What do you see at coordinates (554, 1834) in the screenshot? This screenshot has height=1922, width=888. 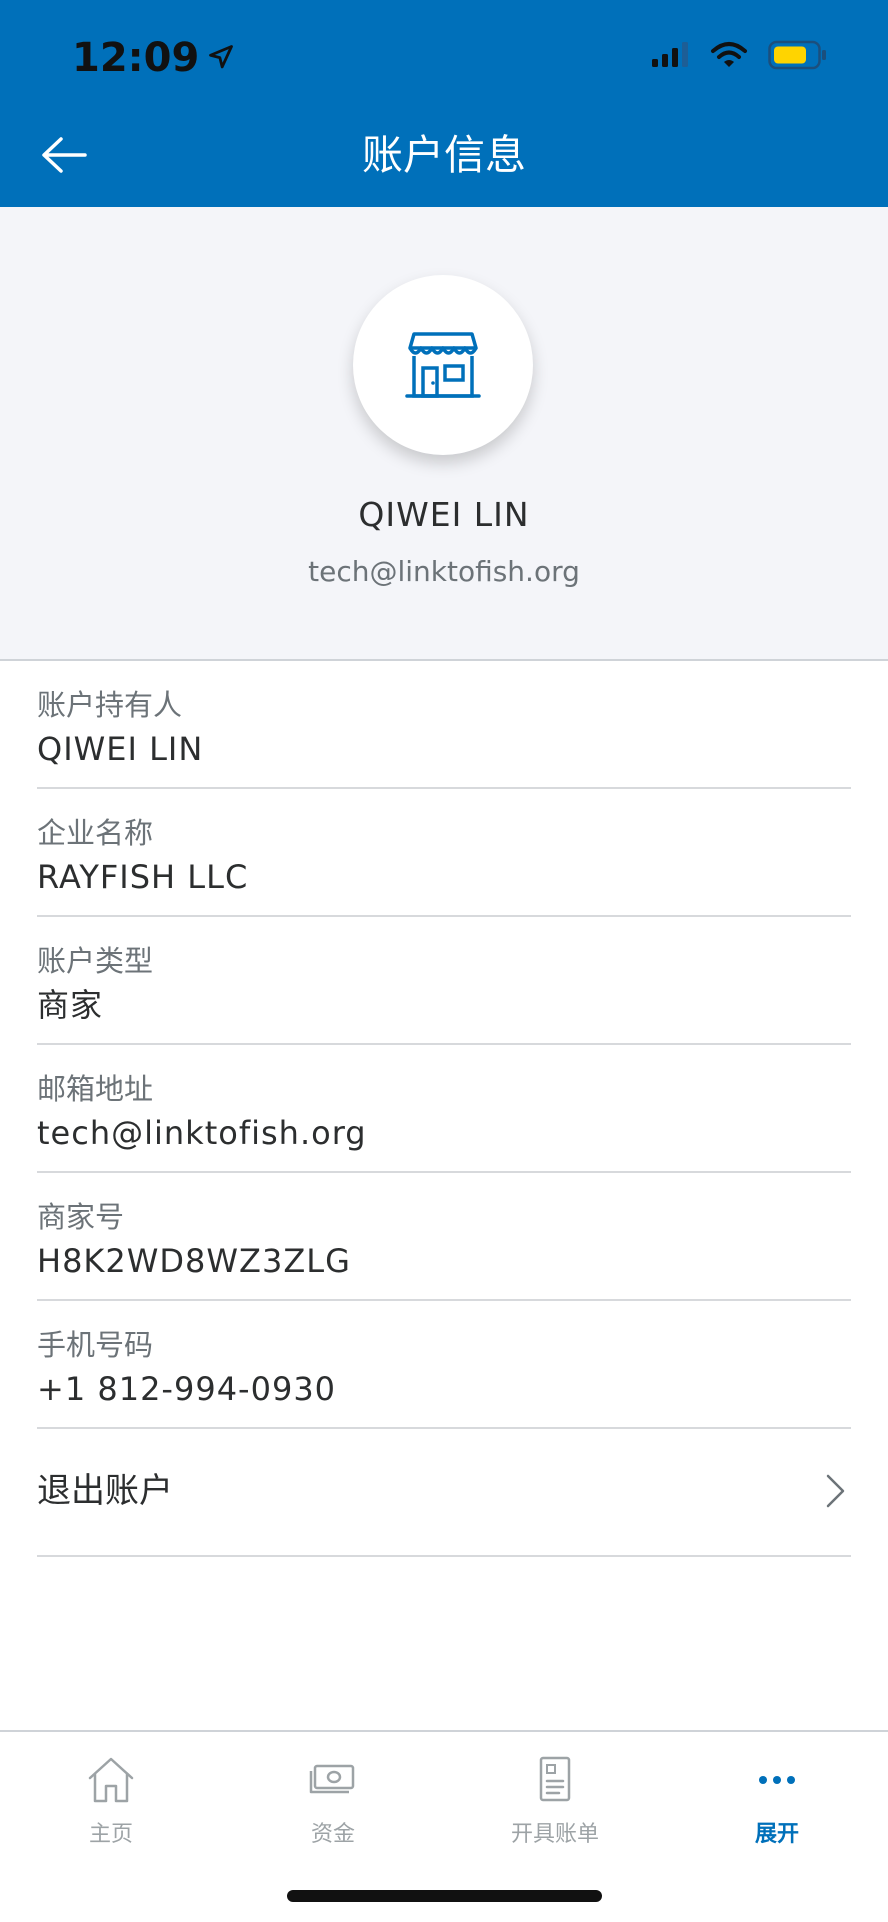 I see `tab-label: 开具账单` at bounding box center [554, 1834].